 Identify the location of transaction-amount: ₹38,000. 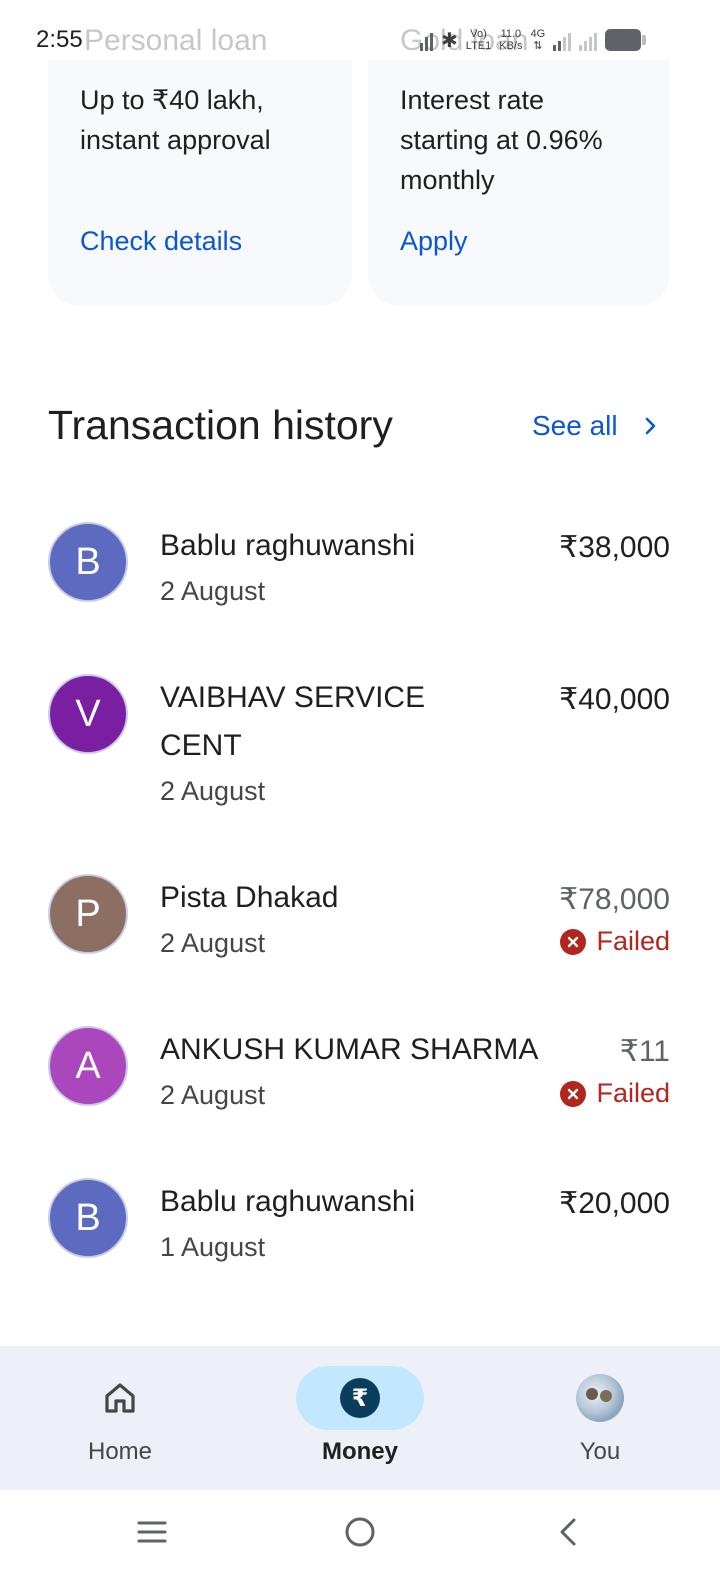
(614, 547).